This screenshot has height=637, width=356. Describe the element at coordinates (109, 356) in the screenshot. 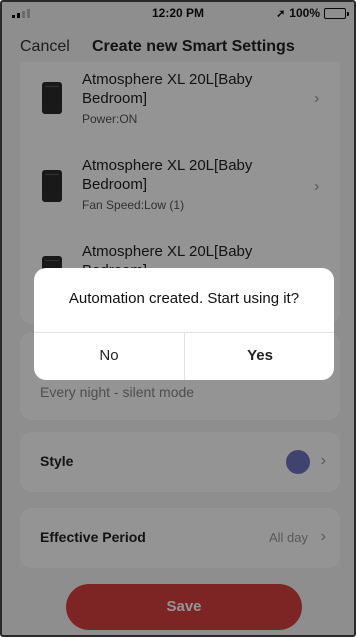

I see `no-button: No` at that location.